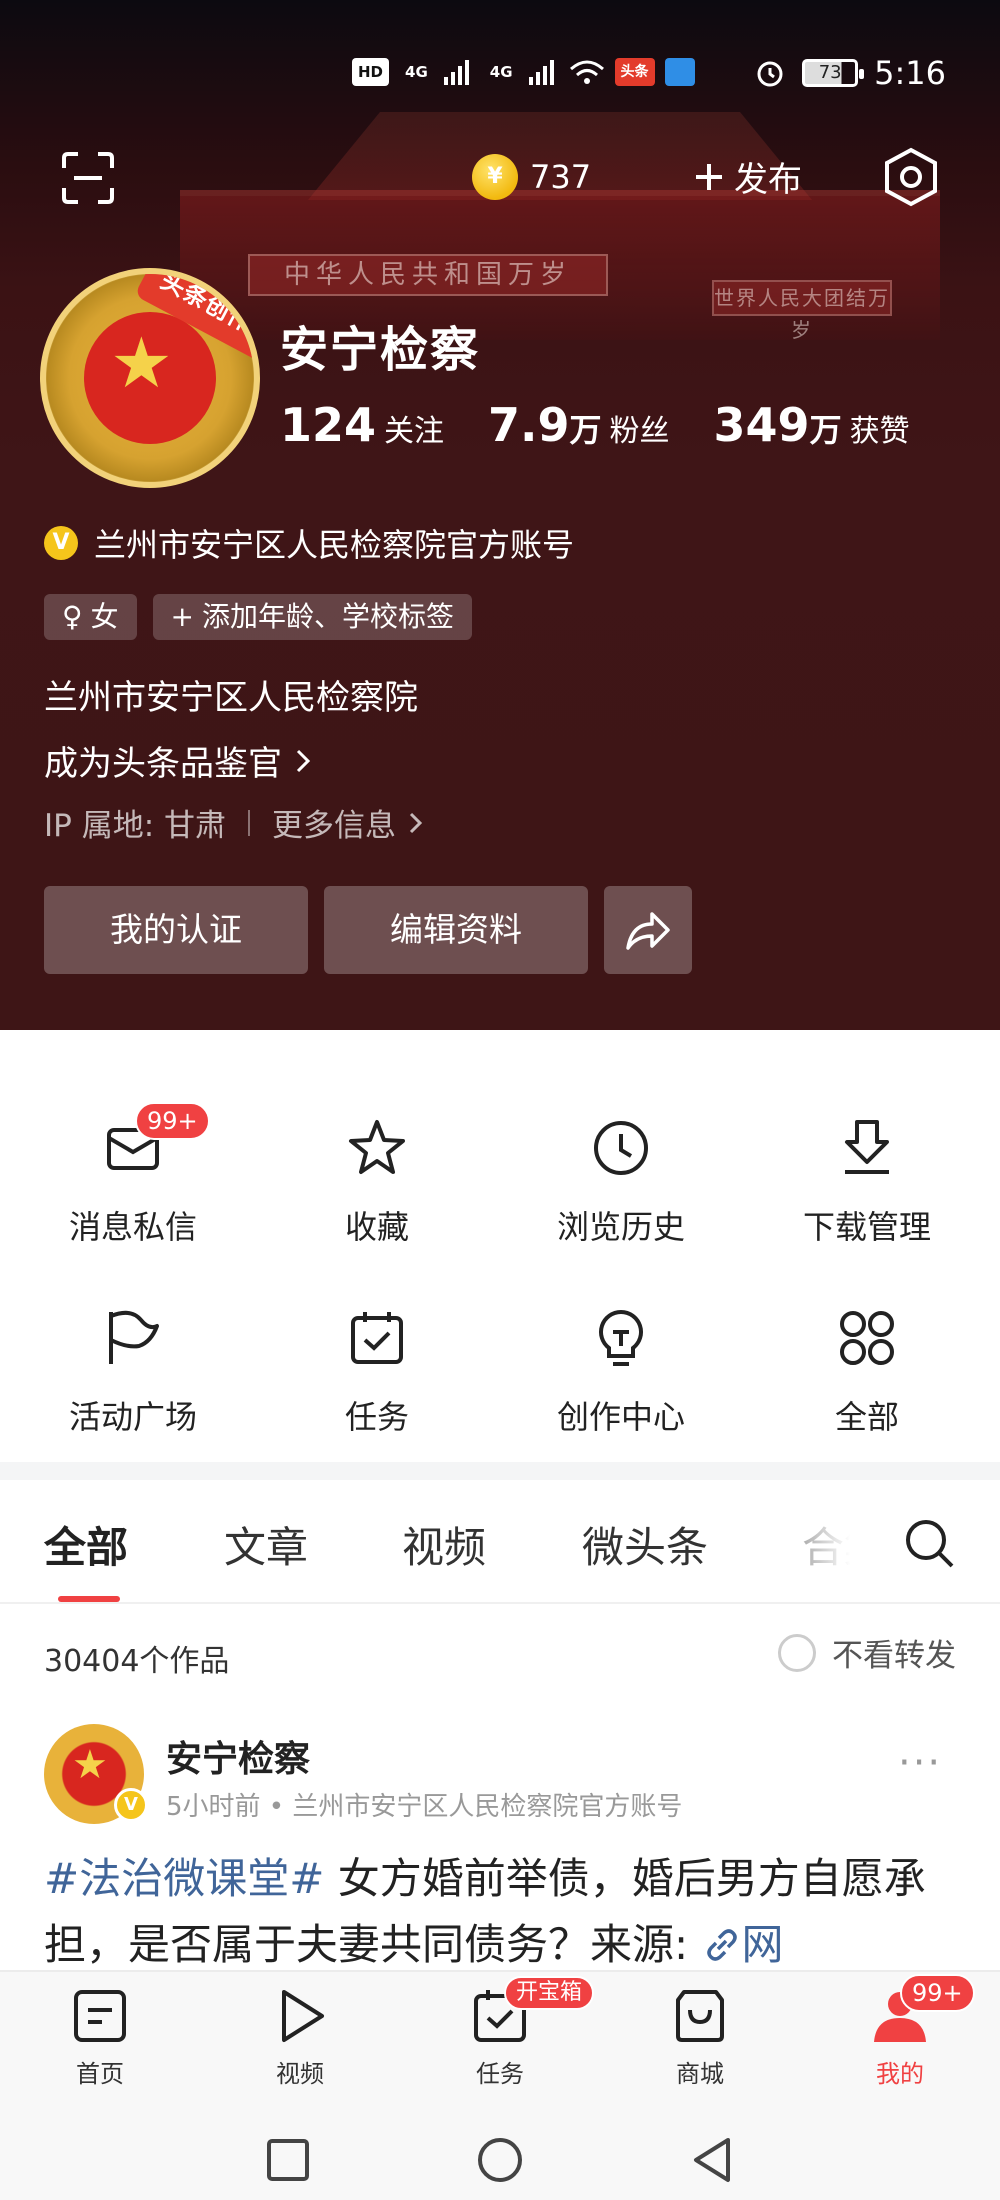 Image resolution: width=1000 pixels, height=2200 pixels. I want to click on tag-label: 女, so click(104, 616).